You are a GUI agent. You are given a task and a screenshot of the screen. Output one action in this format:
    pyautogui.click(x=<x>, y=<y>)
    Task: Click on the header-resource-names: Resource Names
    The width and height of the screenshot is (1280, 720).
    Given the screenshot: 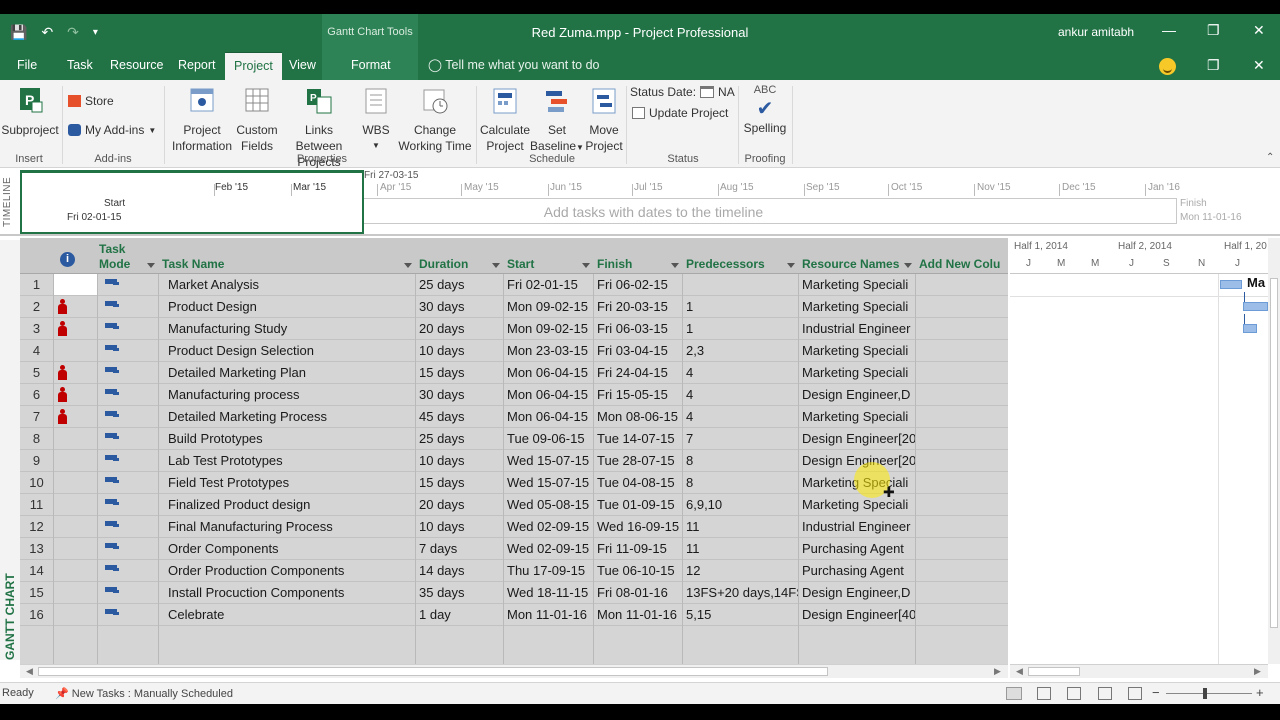 What is the action you would take?
    pyautogui.click(x=856, y=256)
    